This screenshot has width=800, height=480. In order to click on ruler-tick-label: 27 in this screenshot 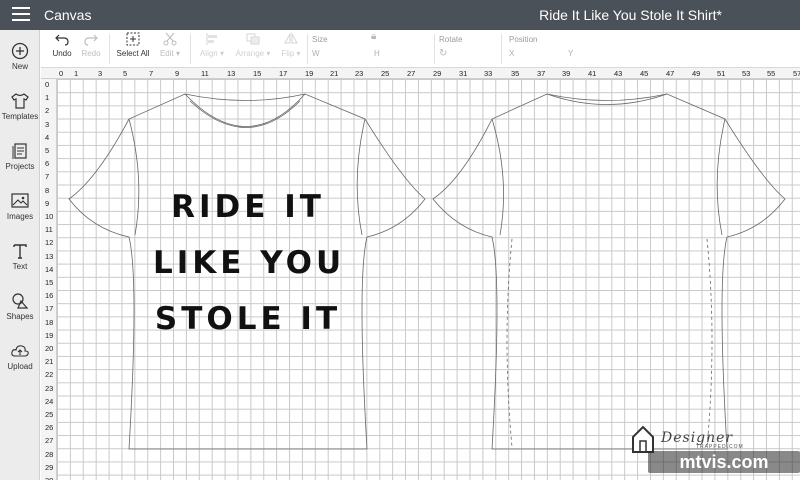, I will do `click(411, 73)`.